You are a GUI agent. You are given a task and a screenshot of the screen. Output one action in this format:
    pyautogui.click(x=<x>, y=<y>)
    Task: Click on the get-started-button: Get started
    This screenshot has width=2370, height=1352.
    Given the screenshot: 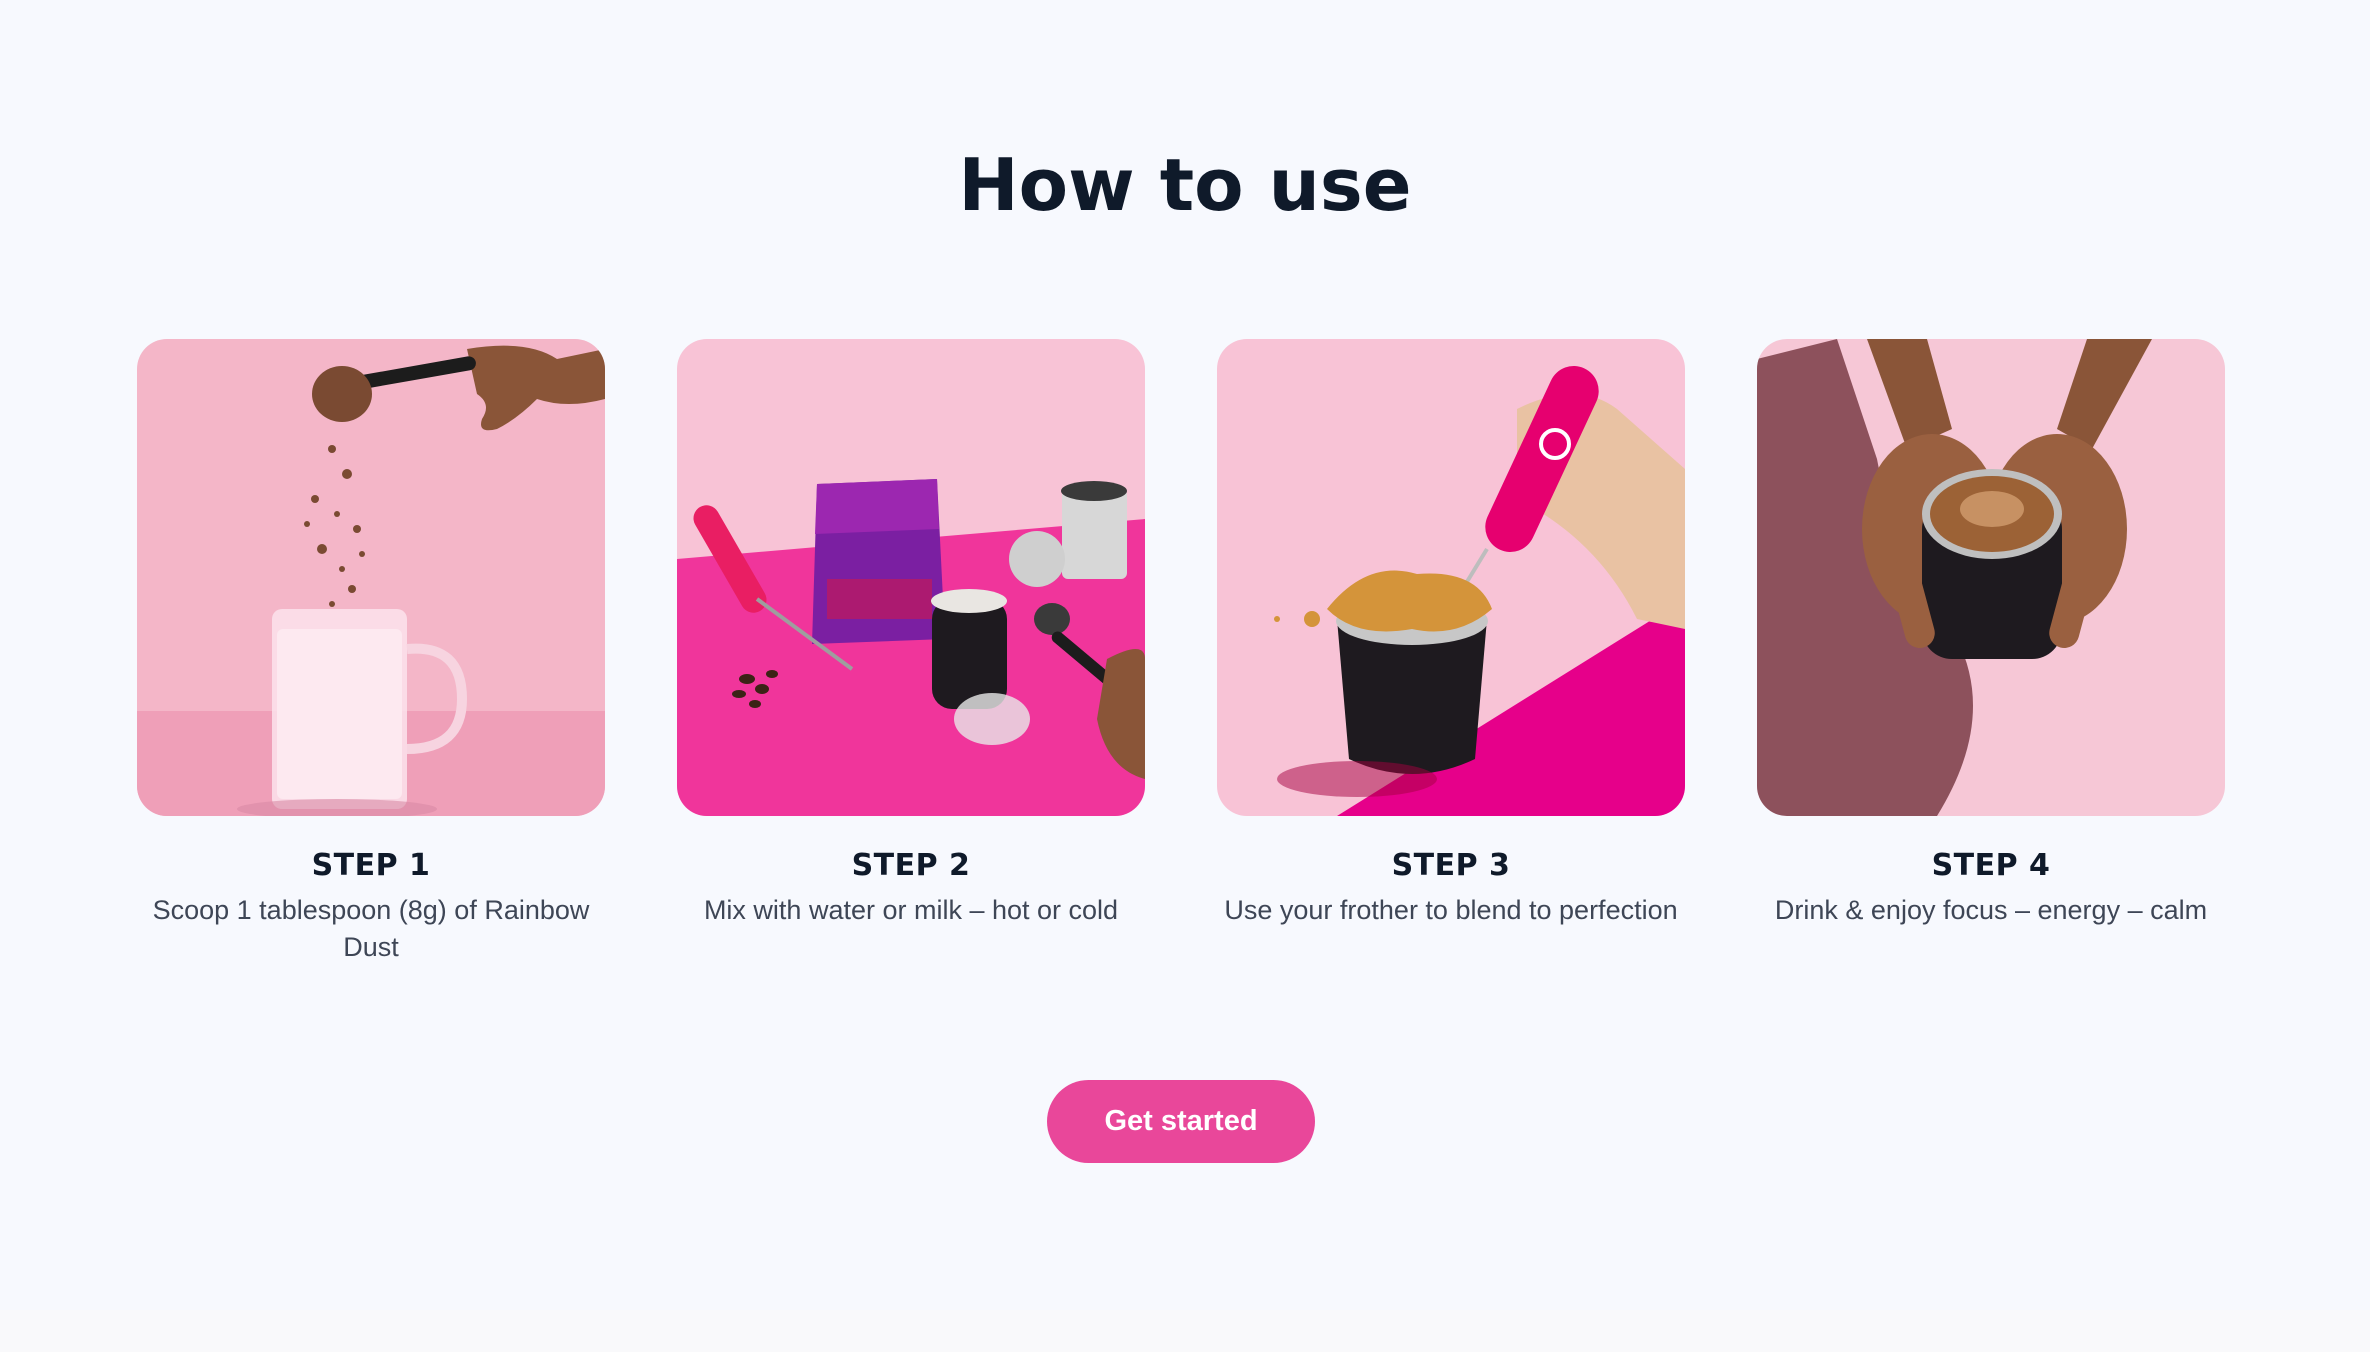 What is the action you would take?
    pyautogui.click(x=1181, y=1121)
    